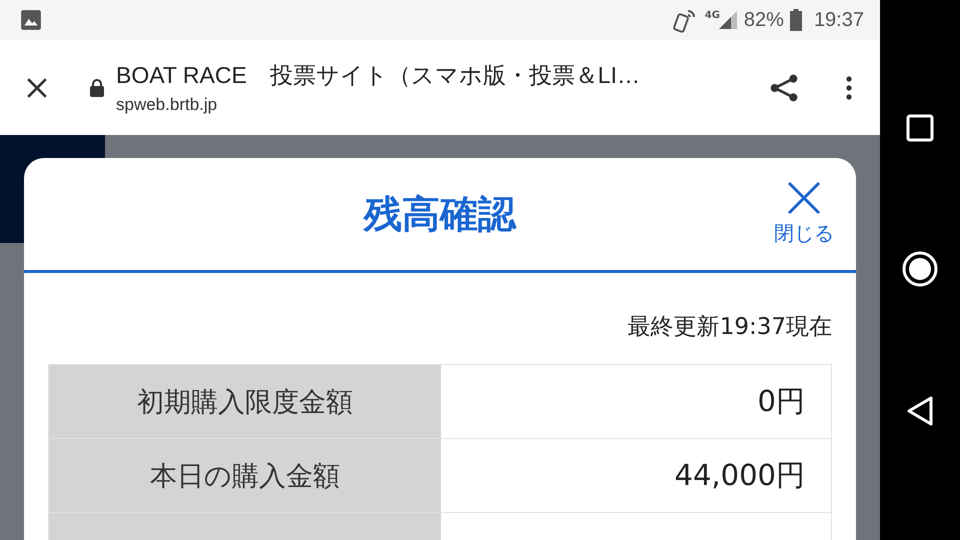  What do you see at coordinates (796, 20) in the screenshot?
I see `battery-icon` at bounding box center [796, 20].